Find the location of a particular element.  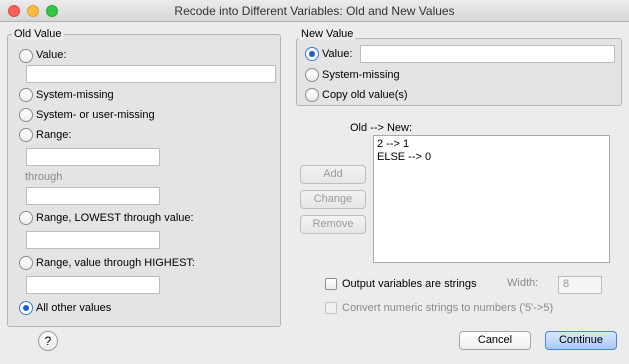

output-strings-label: Output variables are strings is located at coordinates (409, 284).